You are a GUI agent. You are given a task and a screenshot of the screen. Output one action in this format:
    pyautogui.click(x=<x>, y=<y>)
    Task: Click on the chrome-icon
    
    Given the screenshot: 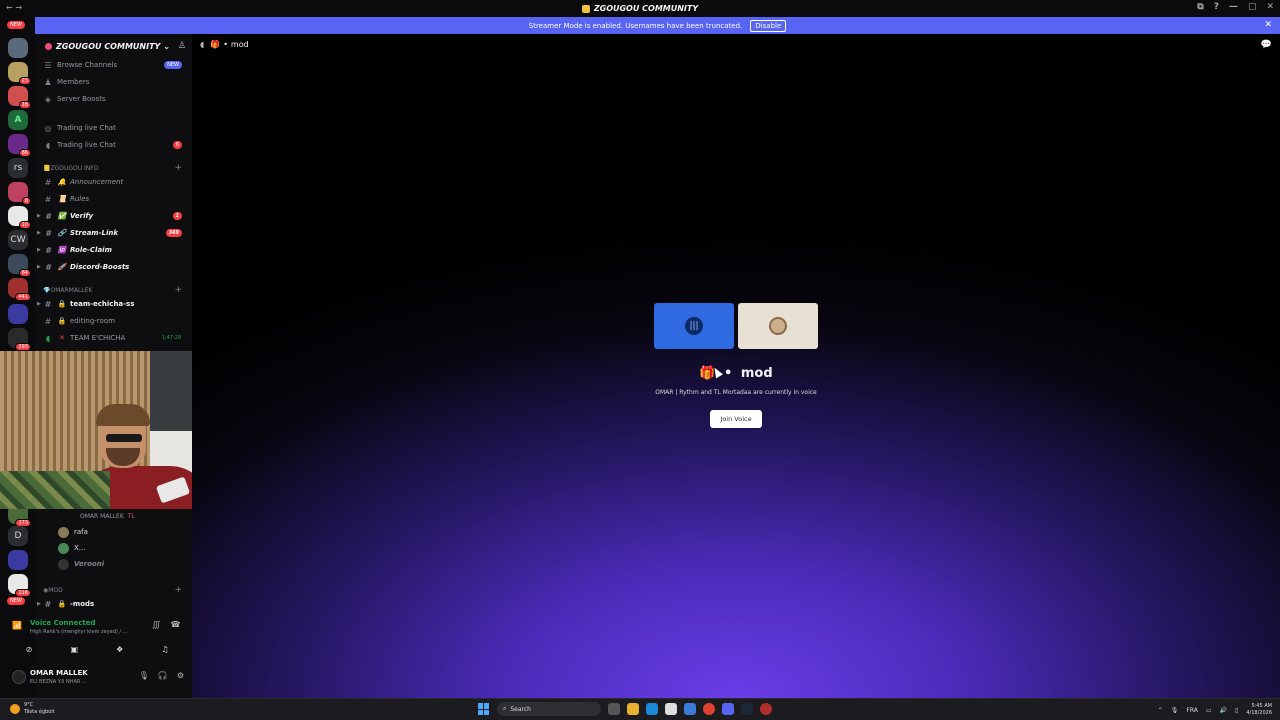 What is the action you would take?
    pyautogui.click(x=709, y=709)
    